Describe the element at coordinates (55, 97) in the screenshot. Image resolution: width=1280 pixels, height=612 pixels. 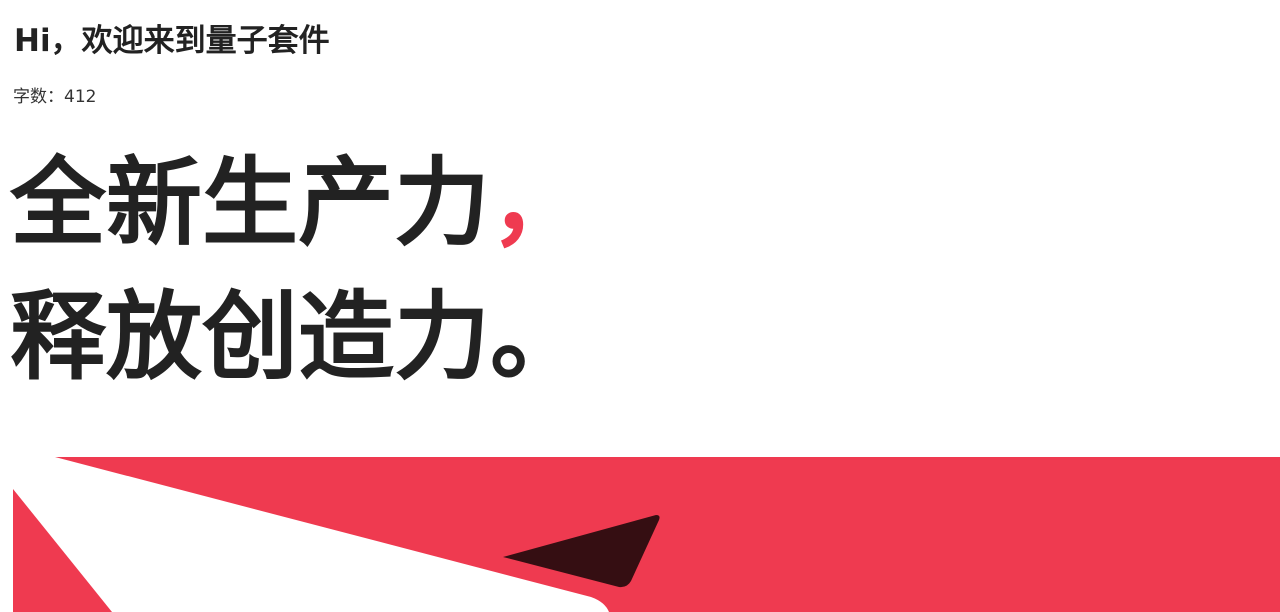
I see `word-count: 字数：412` at that location.